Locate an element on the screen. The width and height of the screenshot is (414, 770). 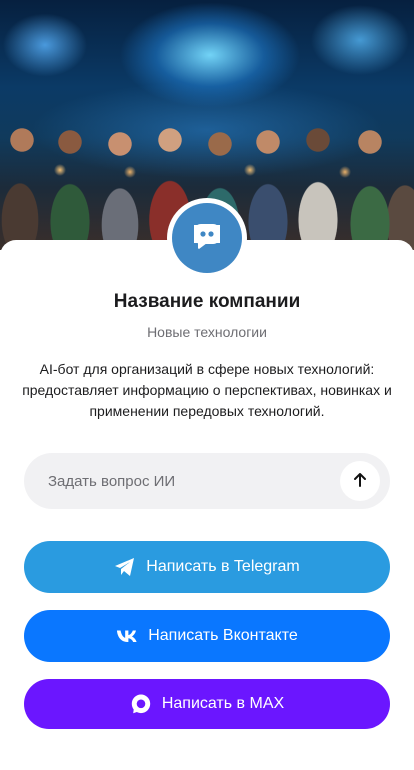
arrow-up-icon is located at coordinates (360, 481).